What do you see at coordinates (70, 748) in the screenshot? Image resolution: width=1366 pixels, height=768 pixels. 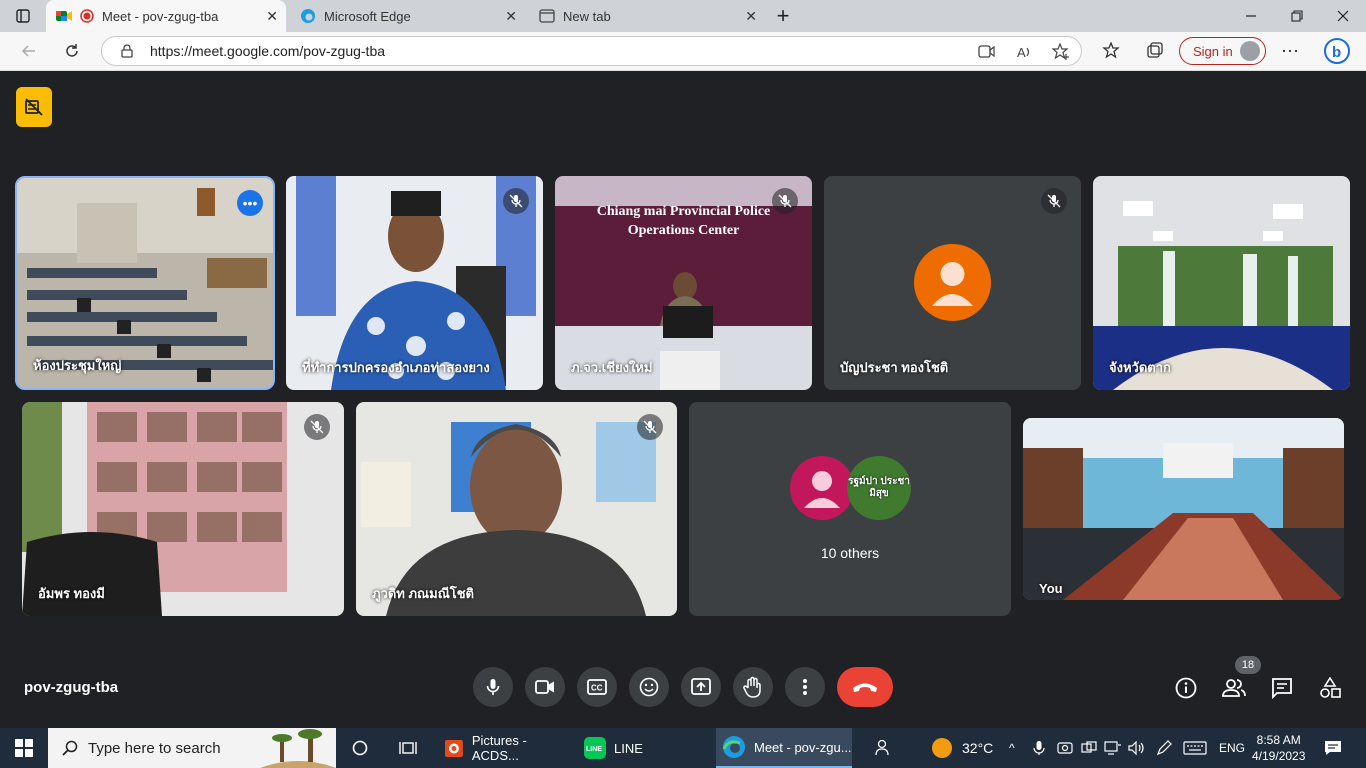 I see `search-icon` at bounding box center [70, 748].